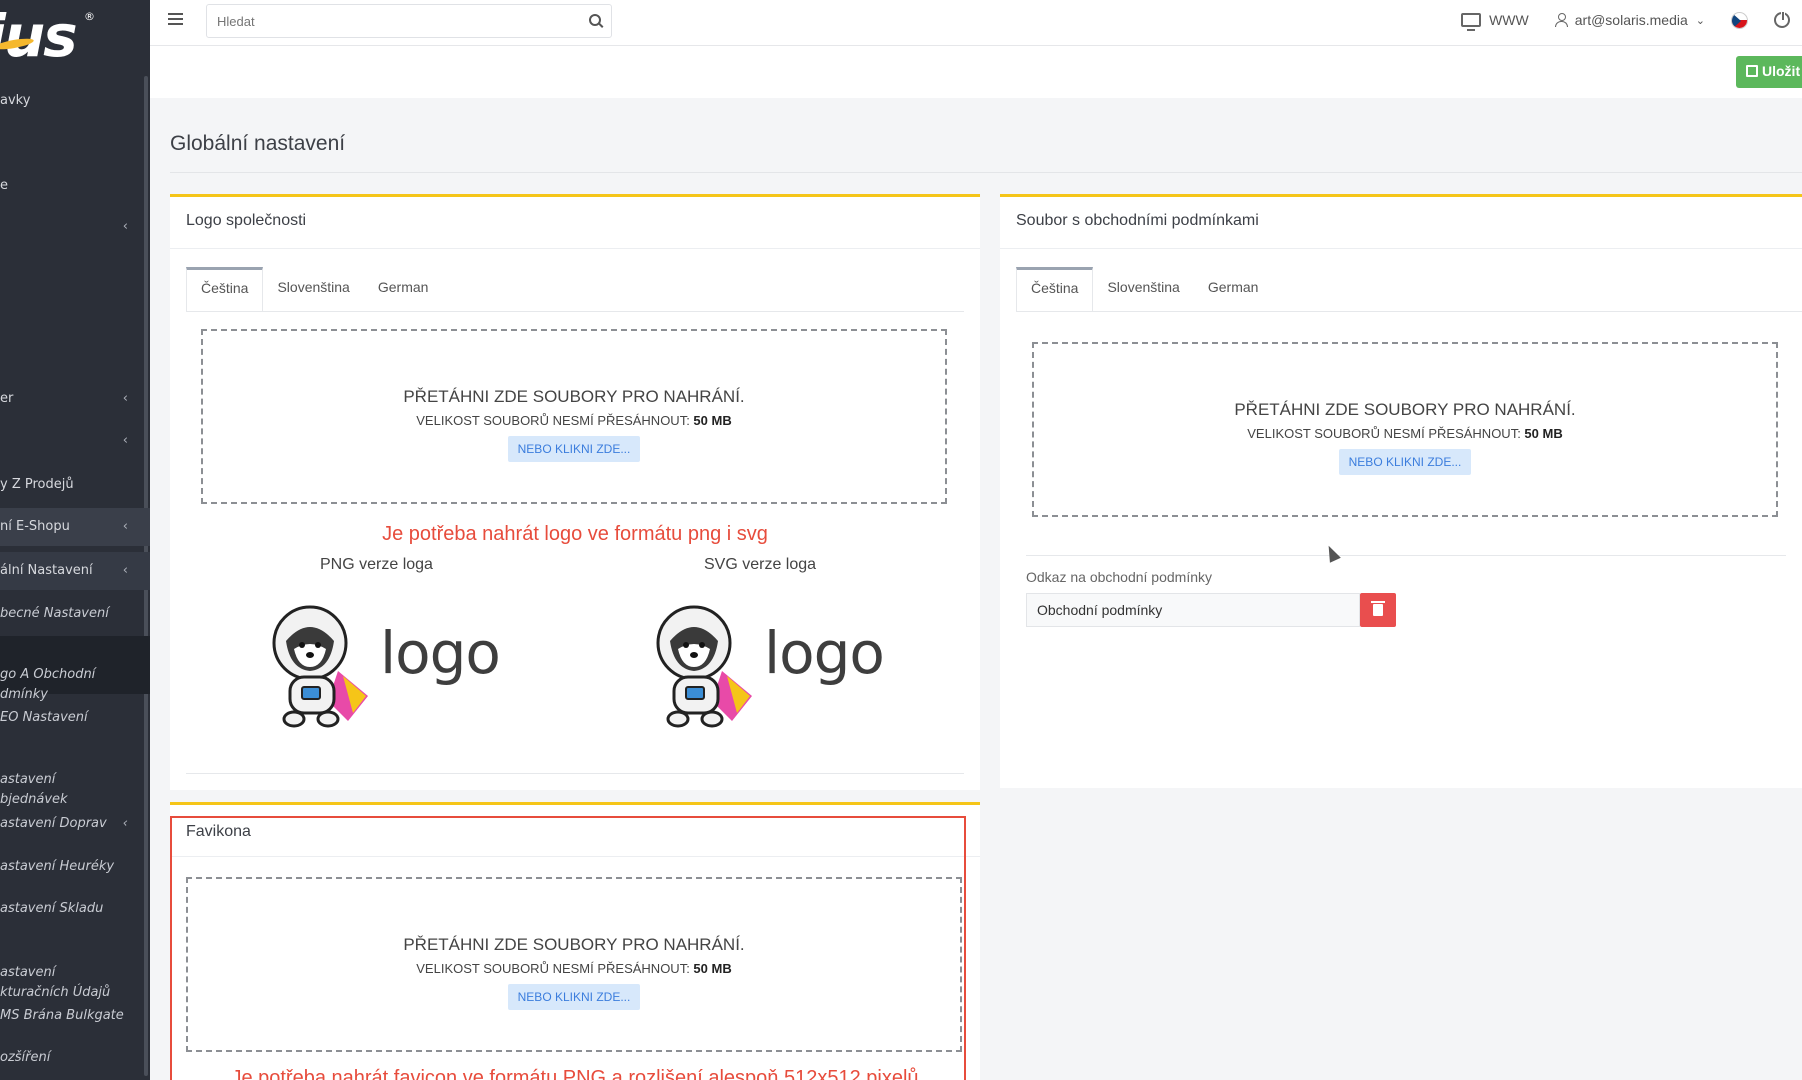  Describe the element at coordinates (1752, 71) in the screenshot. I see `save-icon` at that location.